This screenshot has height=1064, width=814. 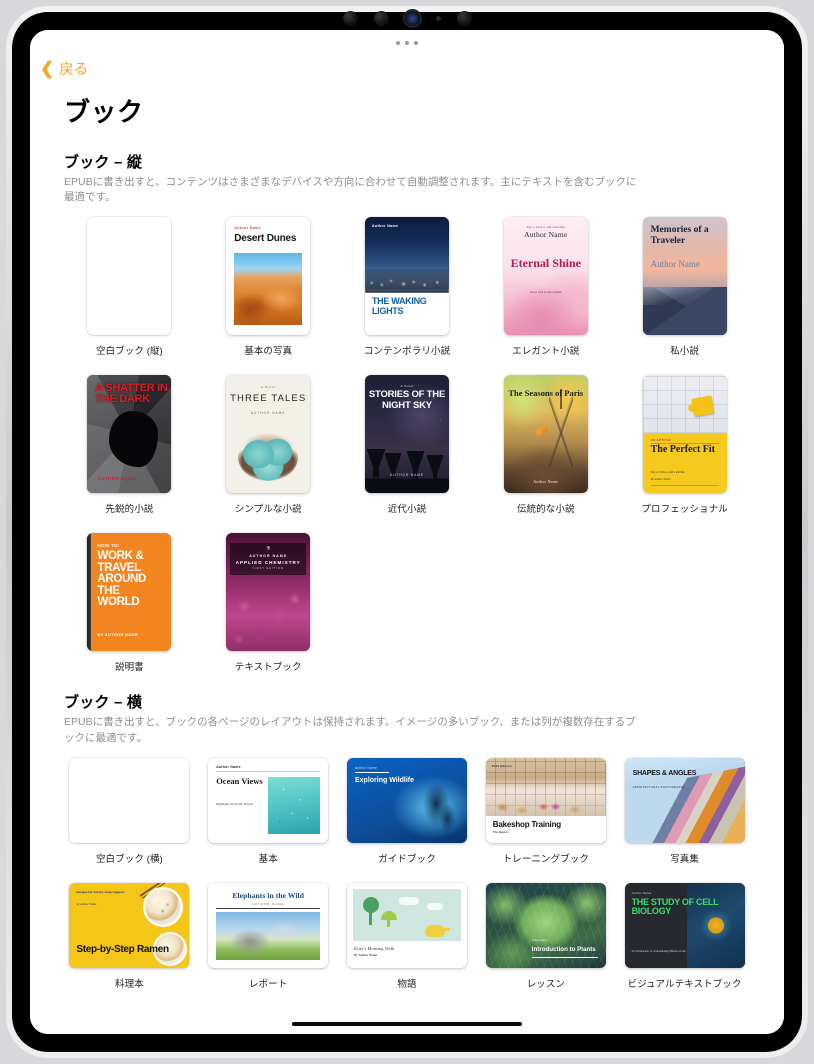 I want to click on cover-title: APPLIED CHEMISTRY, so click(x=268, y=563).